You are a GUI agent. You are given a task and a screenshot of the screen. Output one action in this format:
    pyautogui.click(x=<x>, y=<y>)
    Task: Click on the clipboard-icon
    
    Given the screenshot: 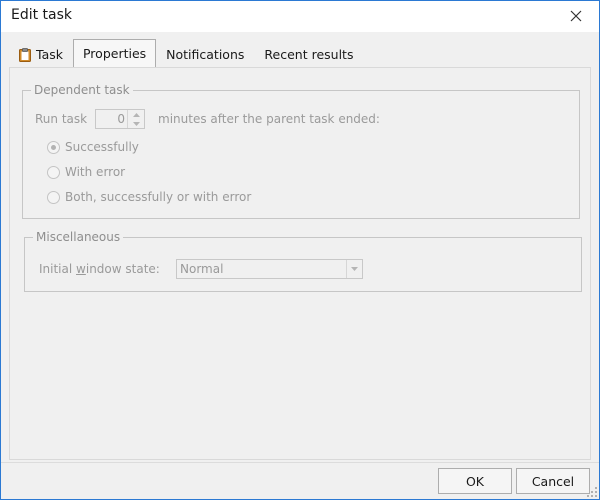 What is the action you would take?
    pyautogui.click(x=25, y=54)
    